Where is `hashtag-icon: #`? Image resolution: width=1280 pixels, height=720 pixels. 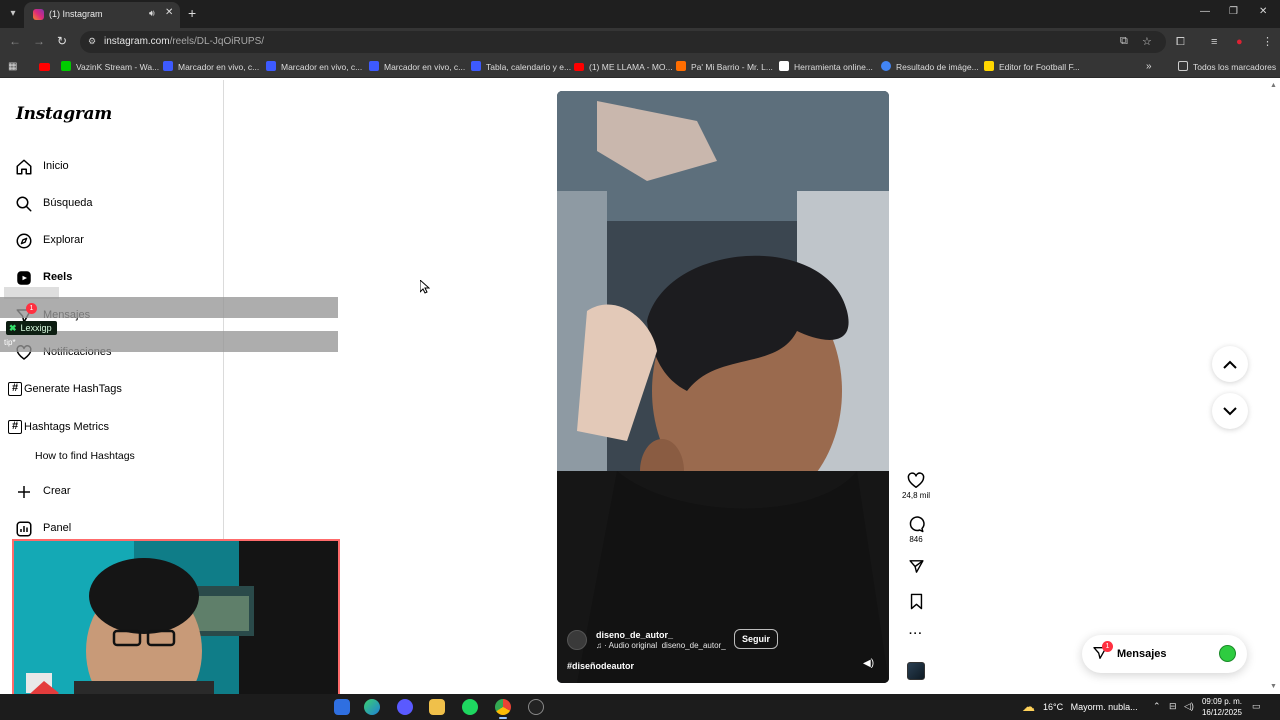 hashtag-icon: # is located at coordinates (15, 389).